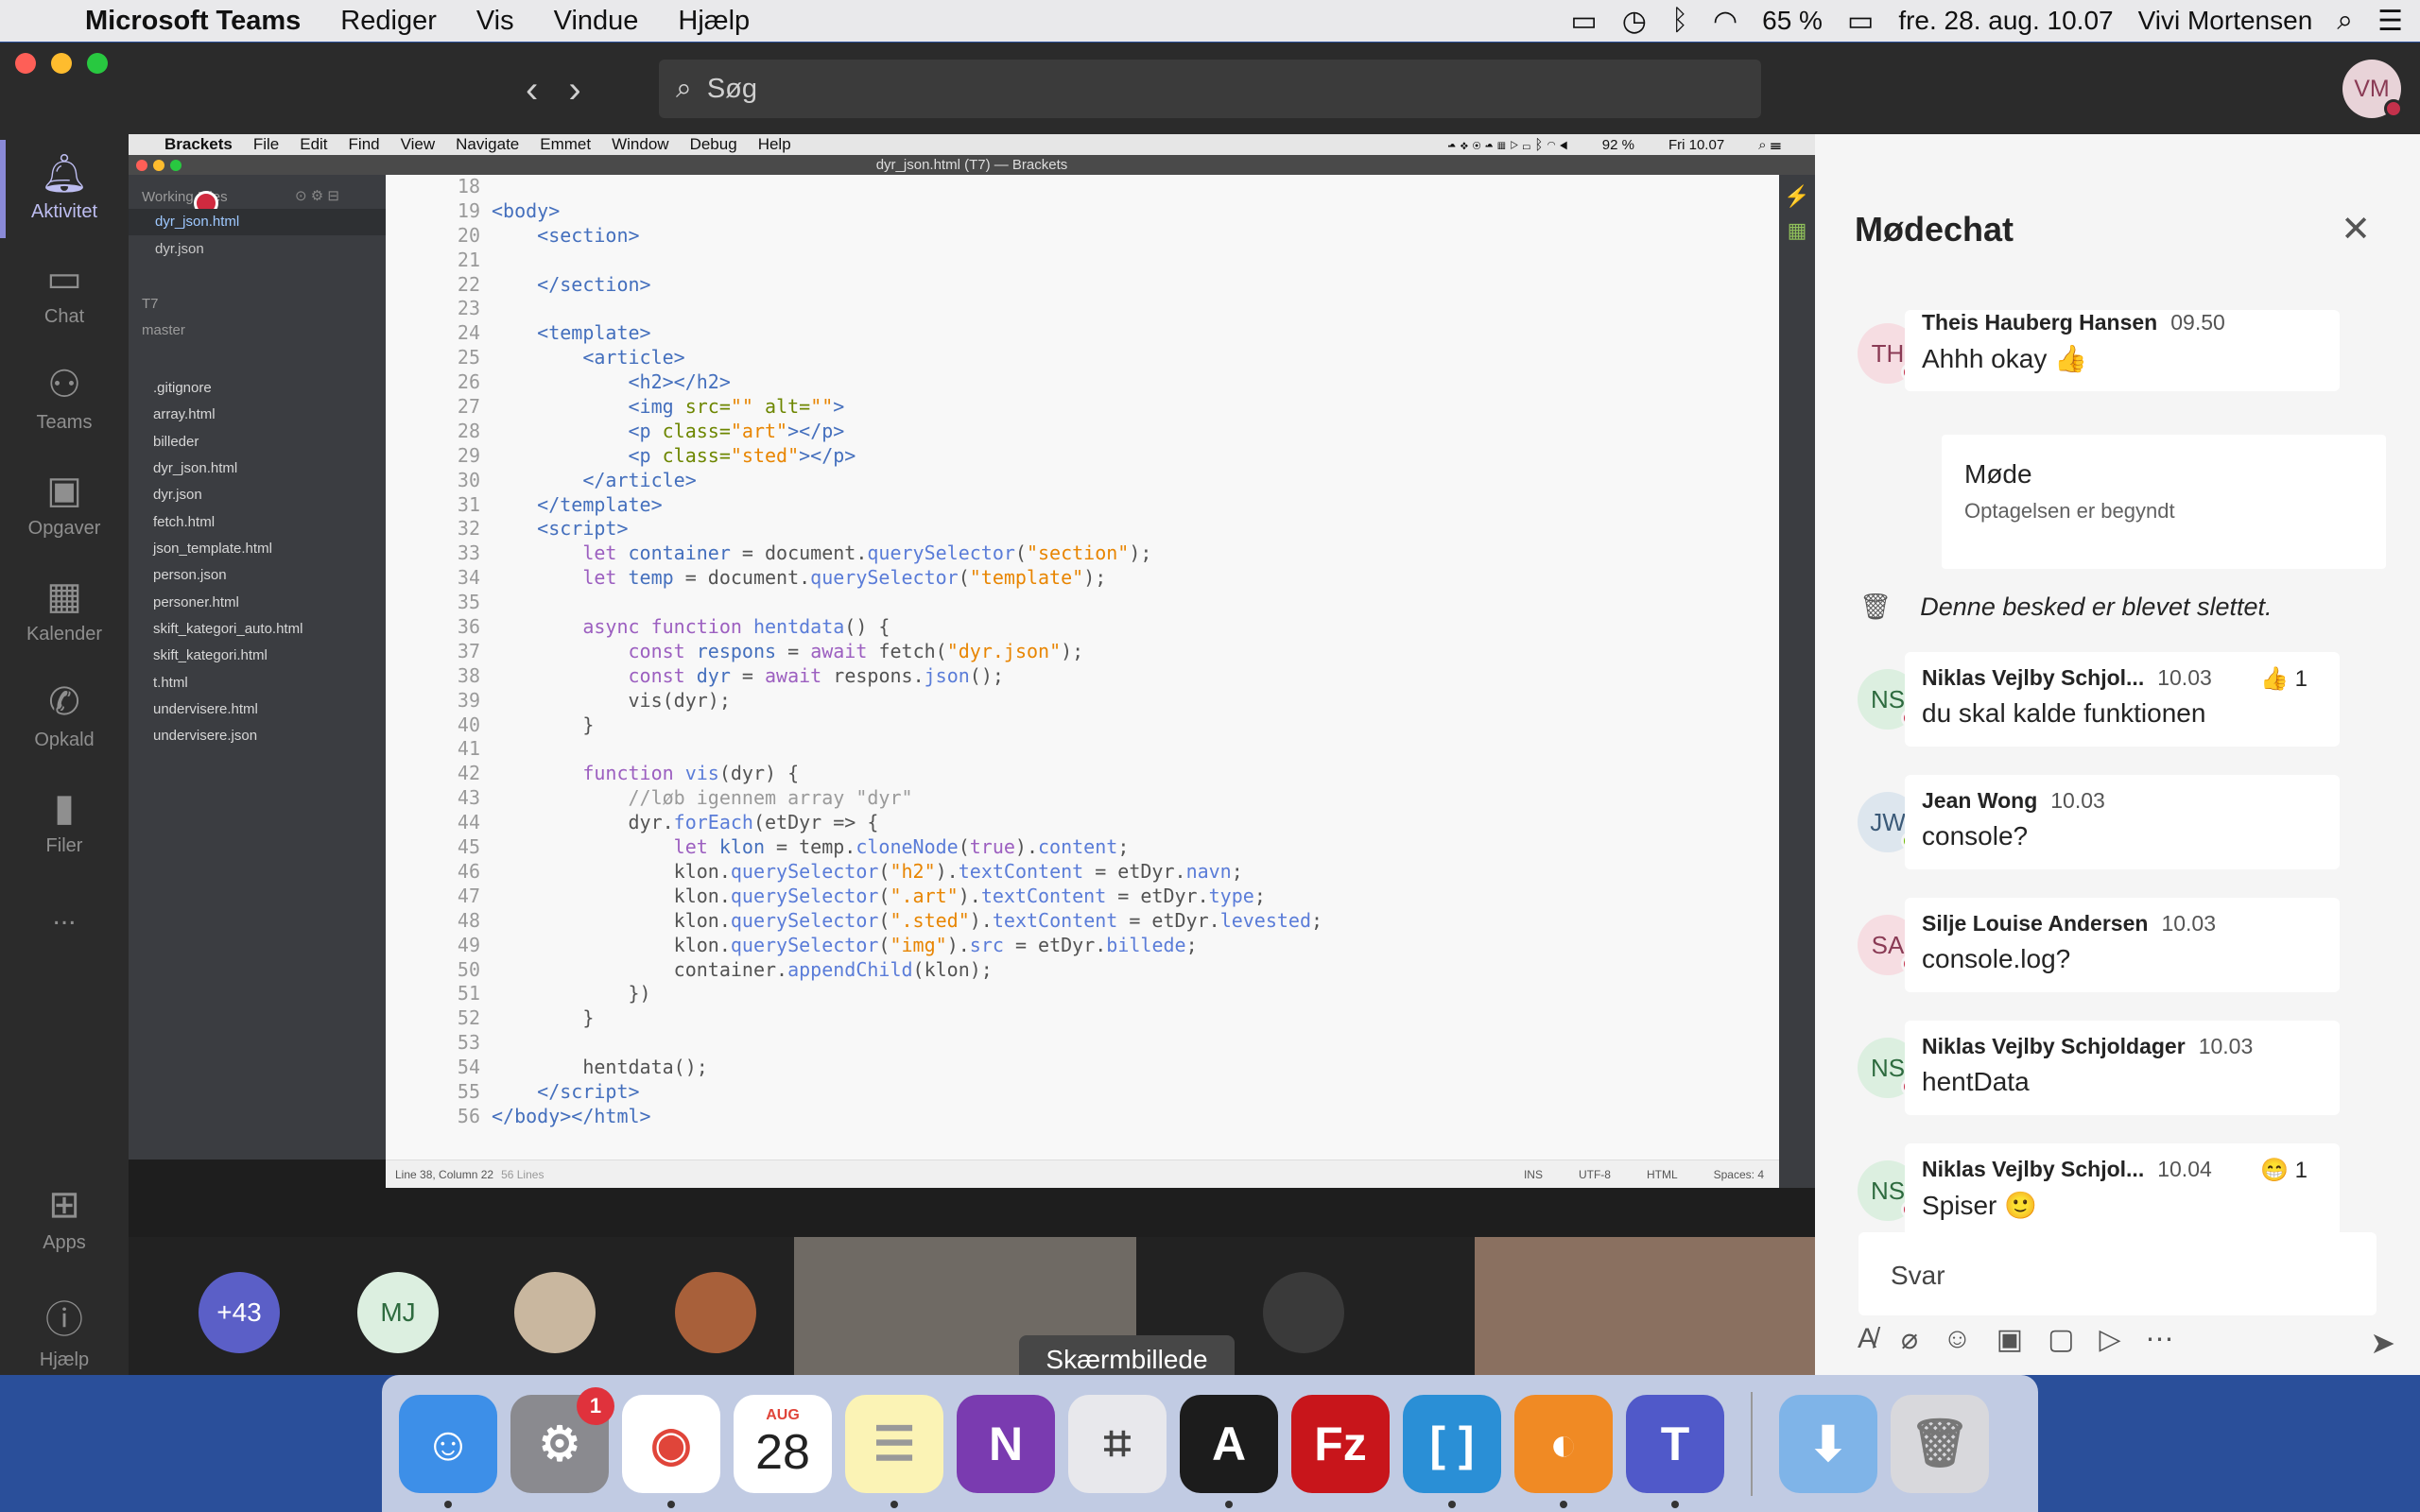 The width and height of the screenshot is (2420, 1512). I want to click on rail-item-hjaelp: ⓘ Hjælp, so click(64, 1330).